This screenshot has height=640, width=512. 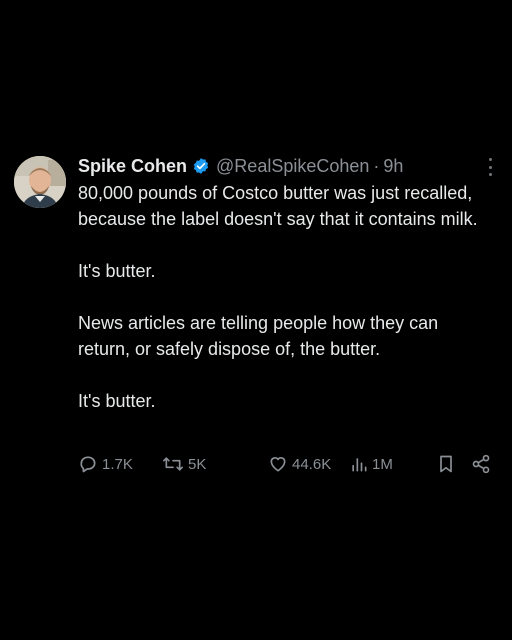 I want to click on bookmark-button, so click(x=446, y=464).